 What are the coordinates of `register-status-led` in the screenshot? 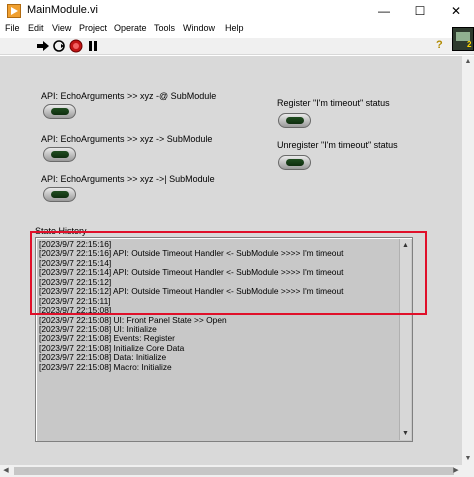 It's located at (294, 120).